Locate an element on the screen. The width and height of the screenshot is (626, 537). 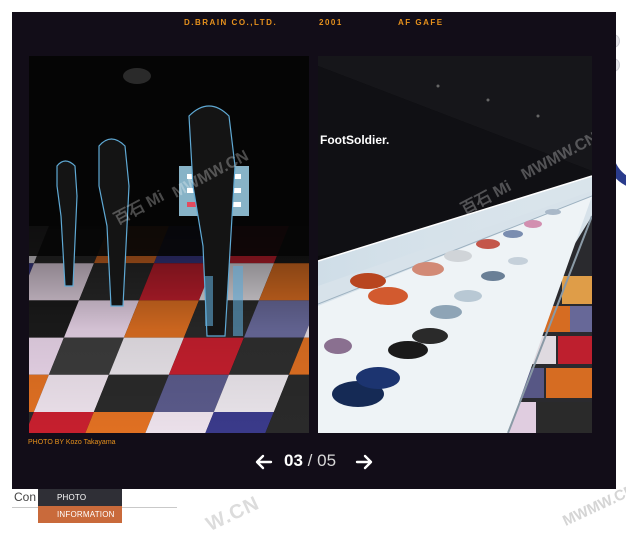
photo-pager: 03 / 05 is located at coordinates (314, 462).